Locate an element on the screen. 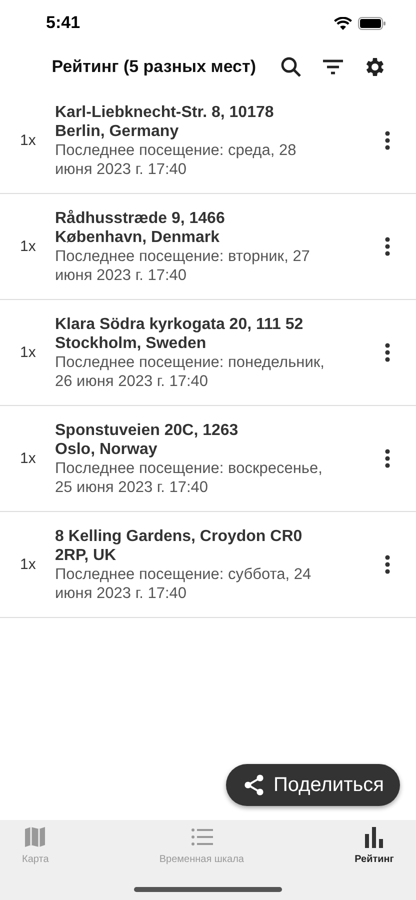 The height and width of the screenshot is (900, 416). wifi-icon is located at coordinates (343, 23).